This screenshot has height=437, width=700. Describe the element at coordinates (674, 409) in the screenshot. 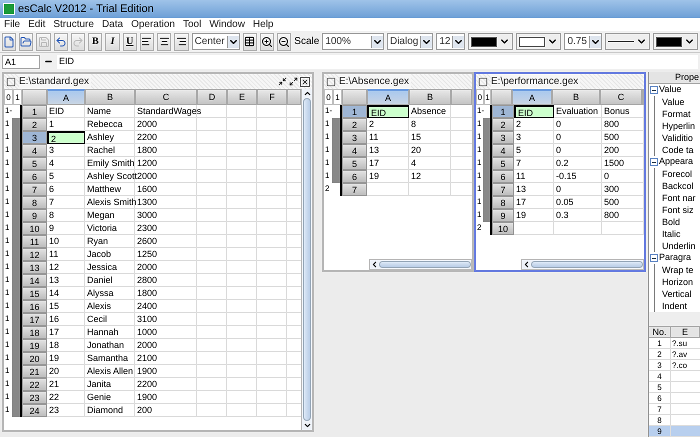

I see `table-row: 7` at that location.